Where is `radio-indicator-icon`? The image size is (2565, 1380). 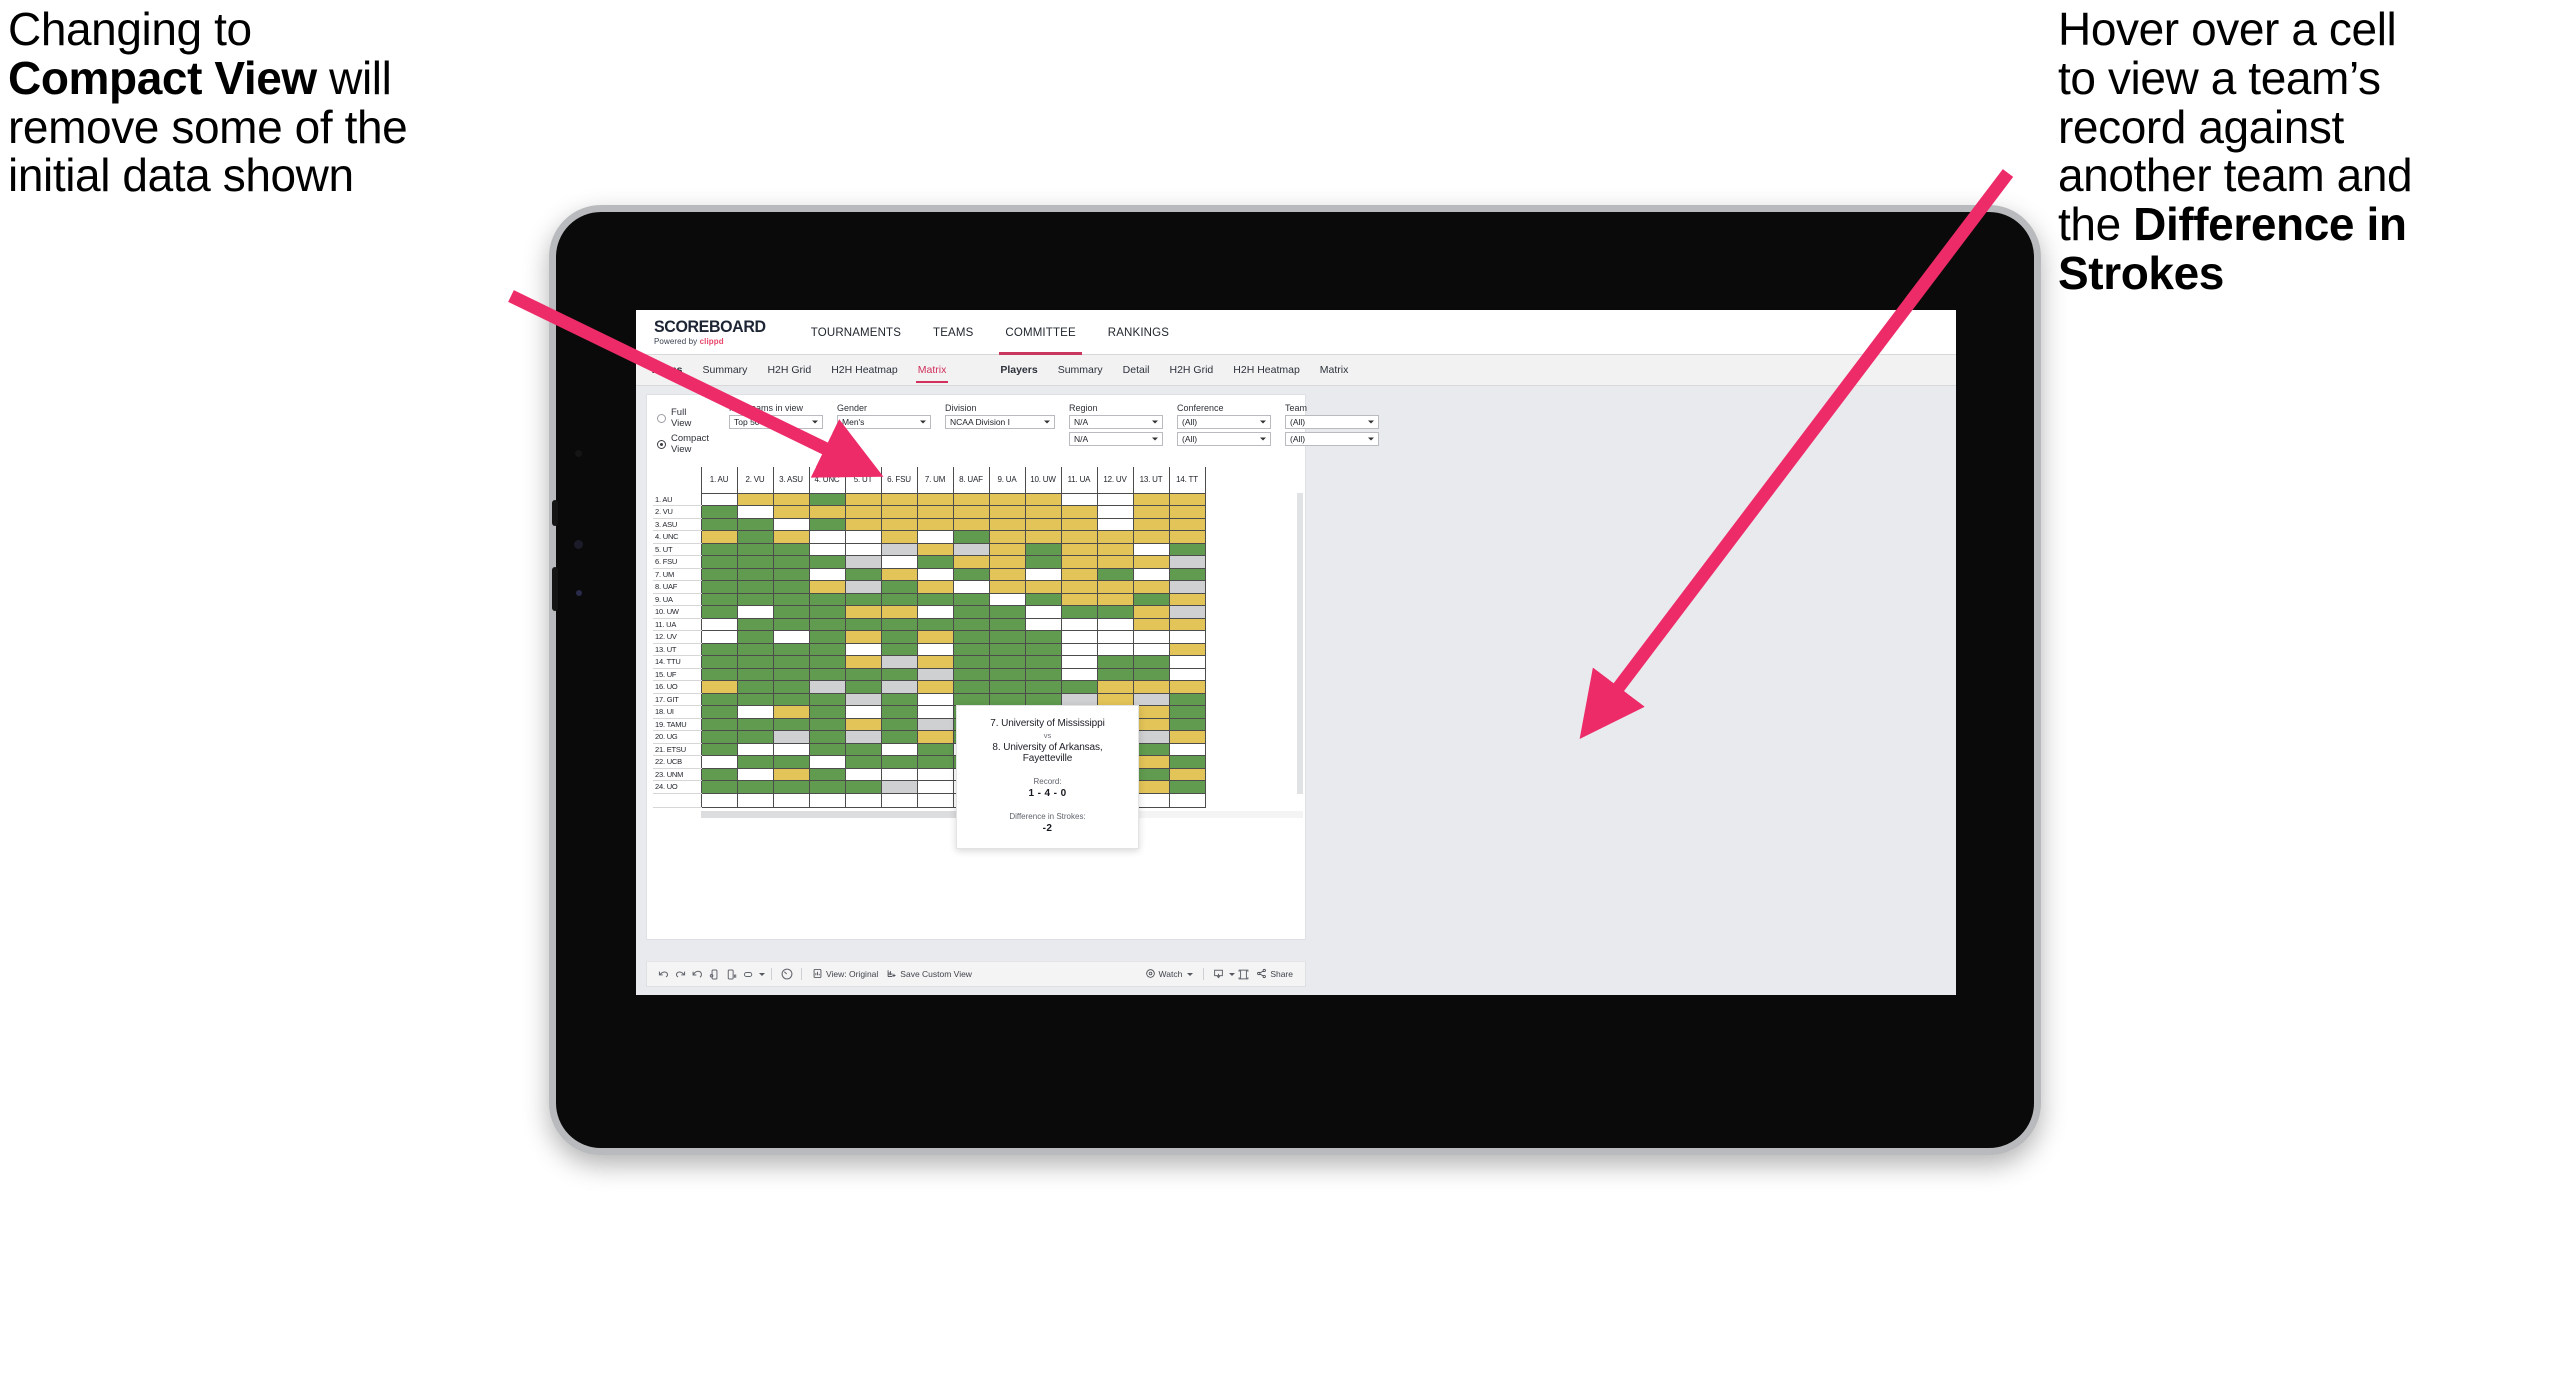 radio-indicator-icon is located at coordinates (661, 418).